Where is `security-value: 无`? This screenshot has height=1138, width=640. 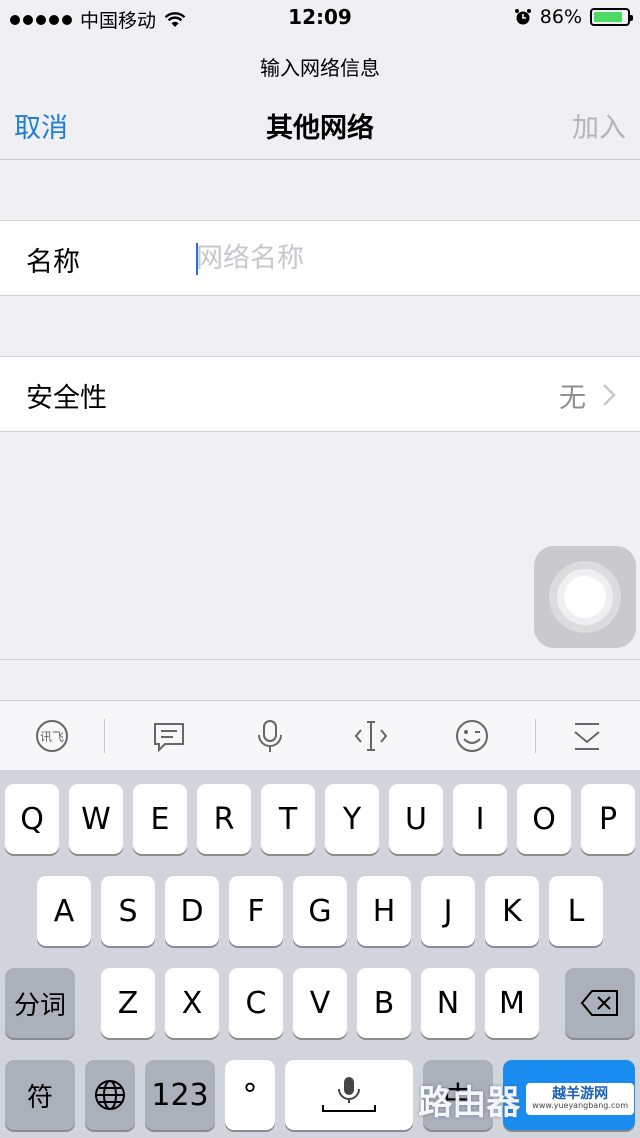
security-value: 无 is located at coordinates (572, 398).